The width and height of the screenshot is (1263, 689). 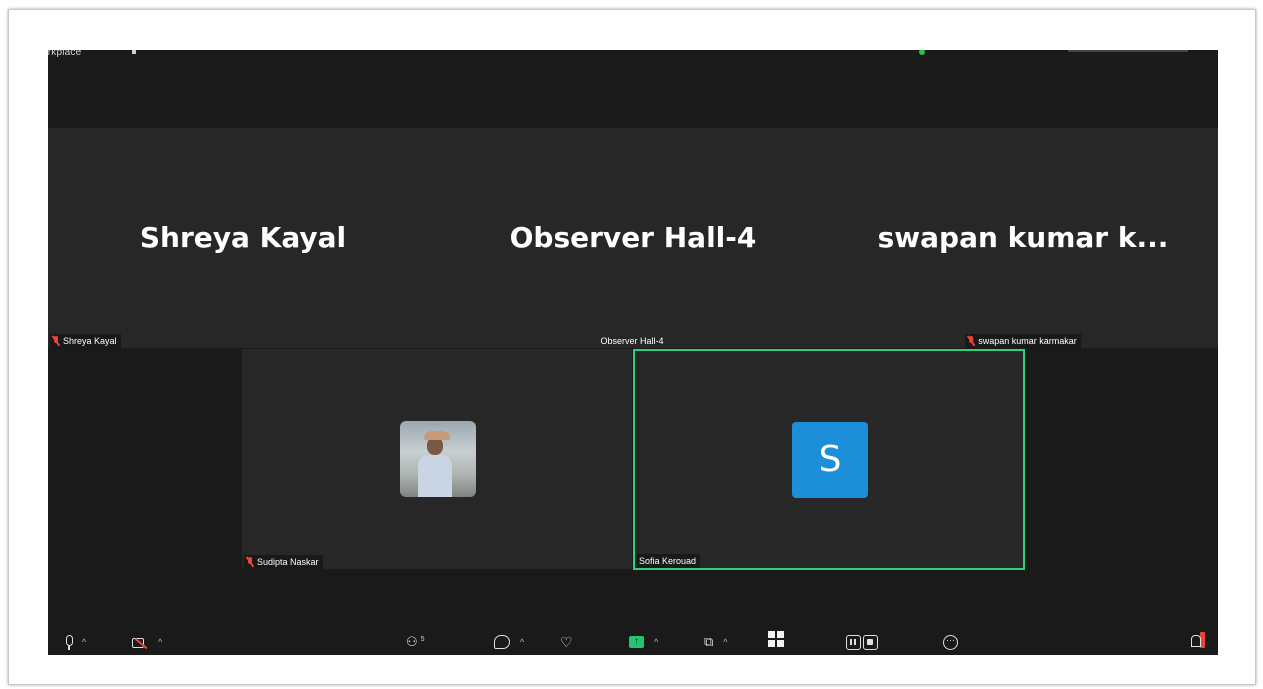 I want to click on audio-button: ^, so click(x=75, y=642).